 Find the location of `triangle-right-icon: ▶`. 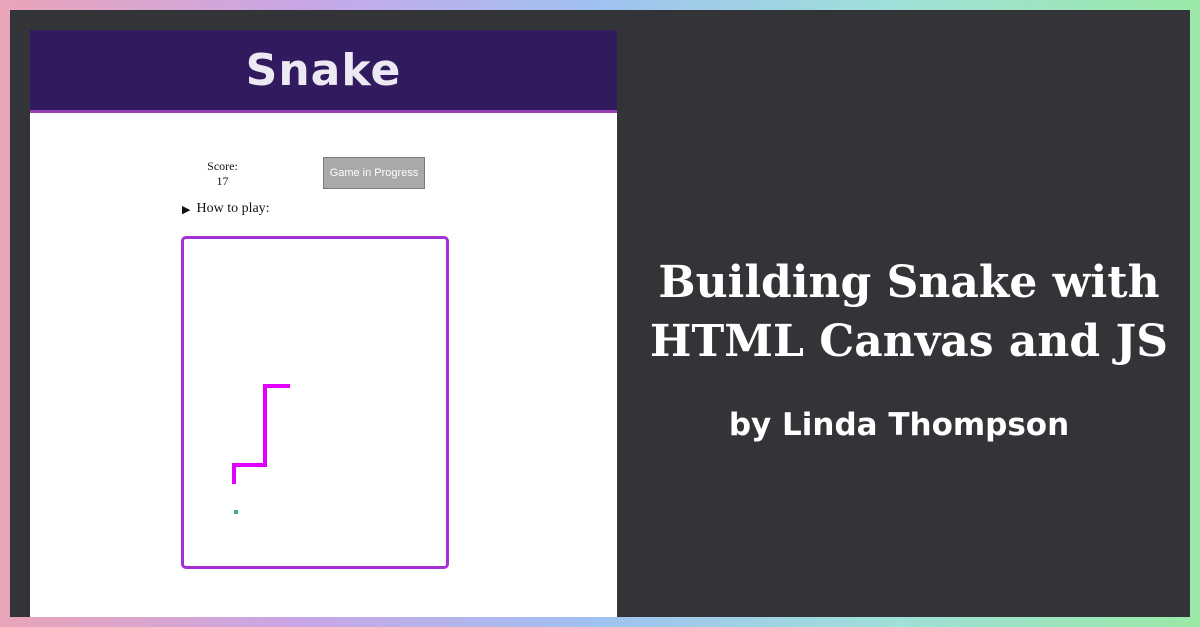

triangle-right-icon: ▶ is located at coordinates (186, 209).